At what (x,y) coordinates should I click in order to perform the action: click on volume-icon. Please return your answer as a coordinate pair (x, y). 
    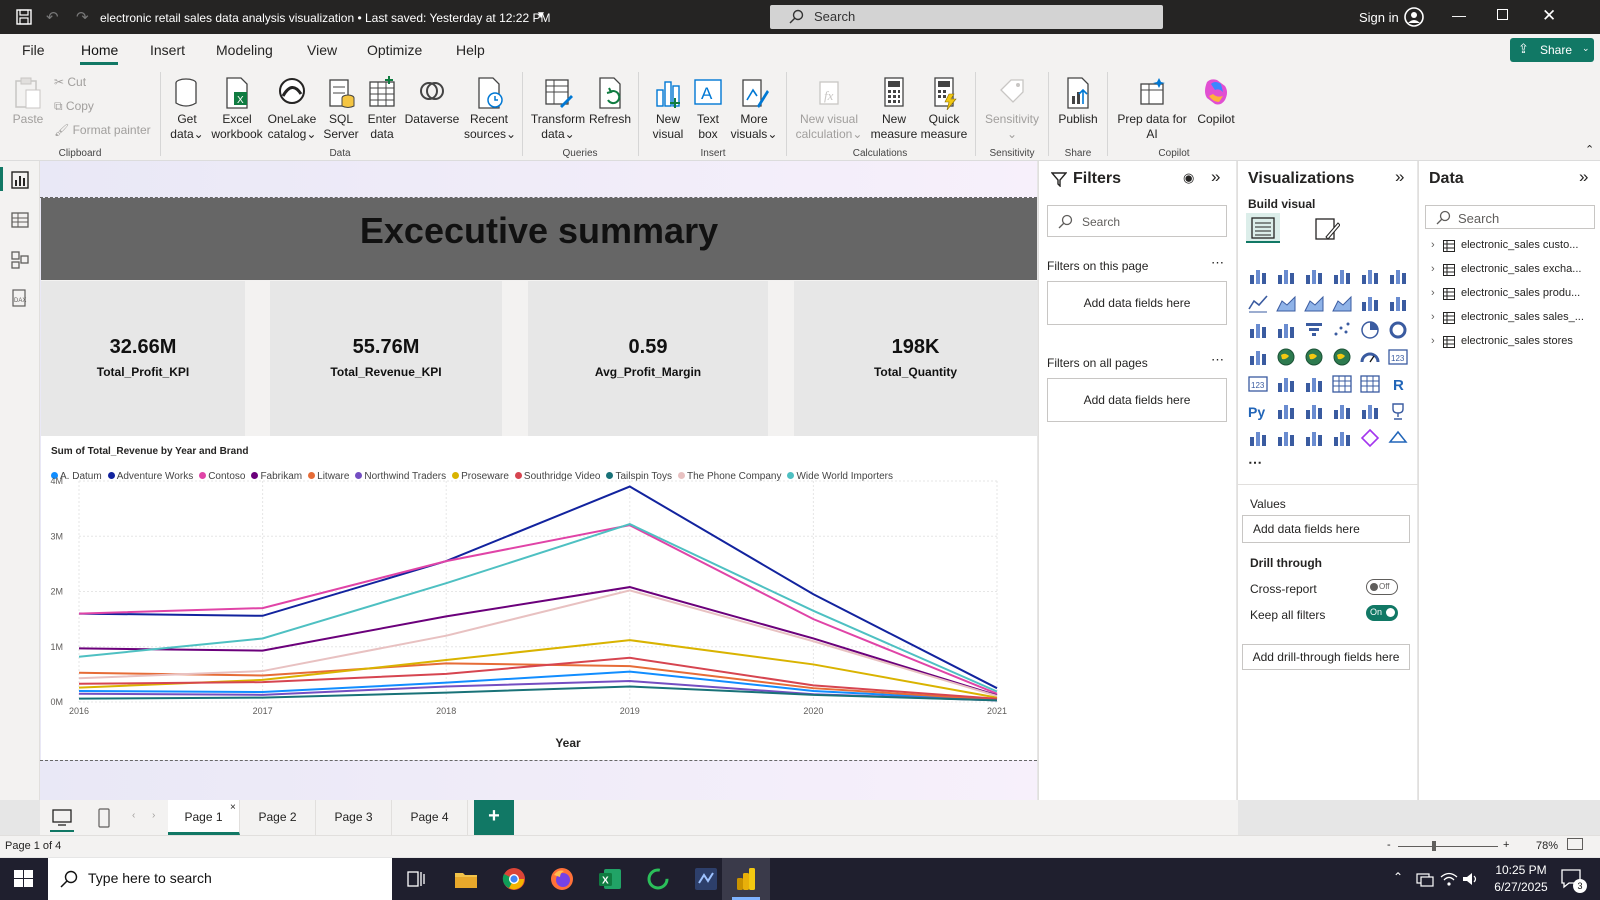
    Looking at the image, I should click on (1471, 879).